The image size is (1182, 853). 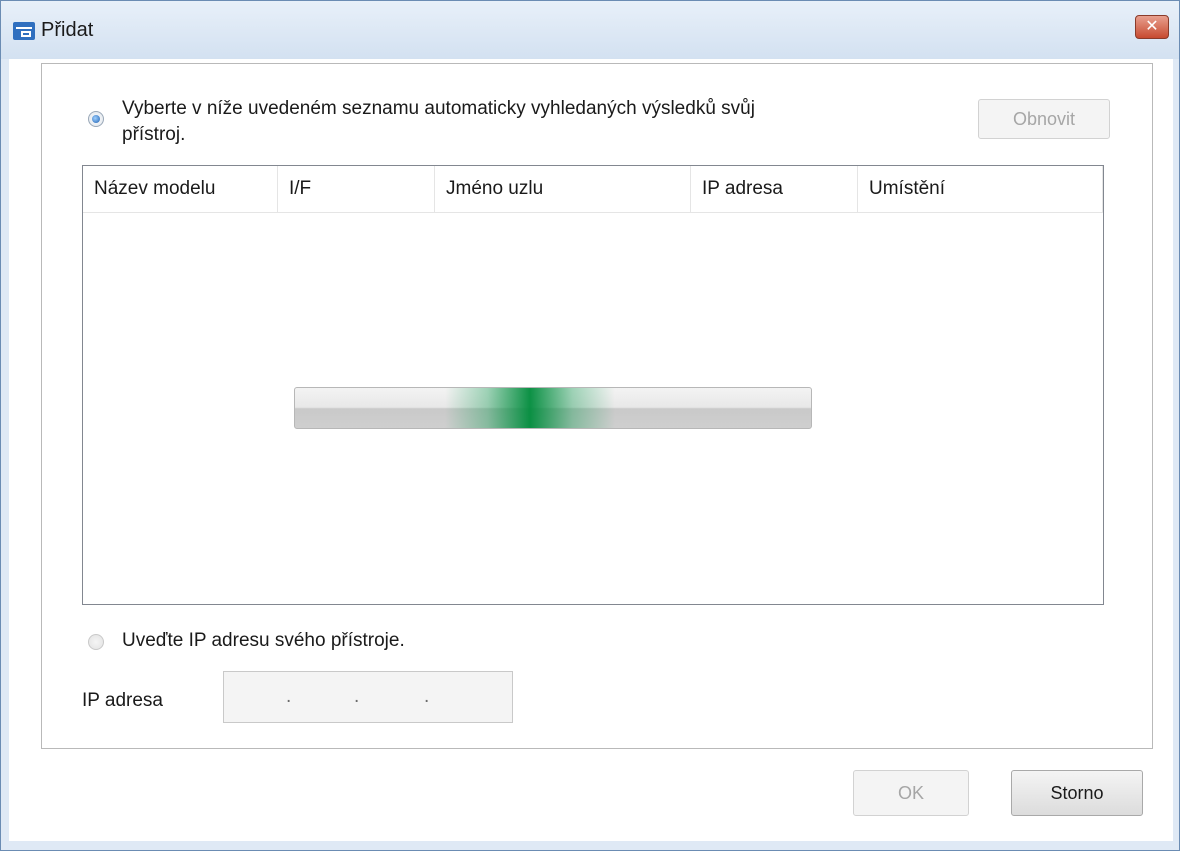 I want to click on device-add-icon, so click(x=24, y=31).